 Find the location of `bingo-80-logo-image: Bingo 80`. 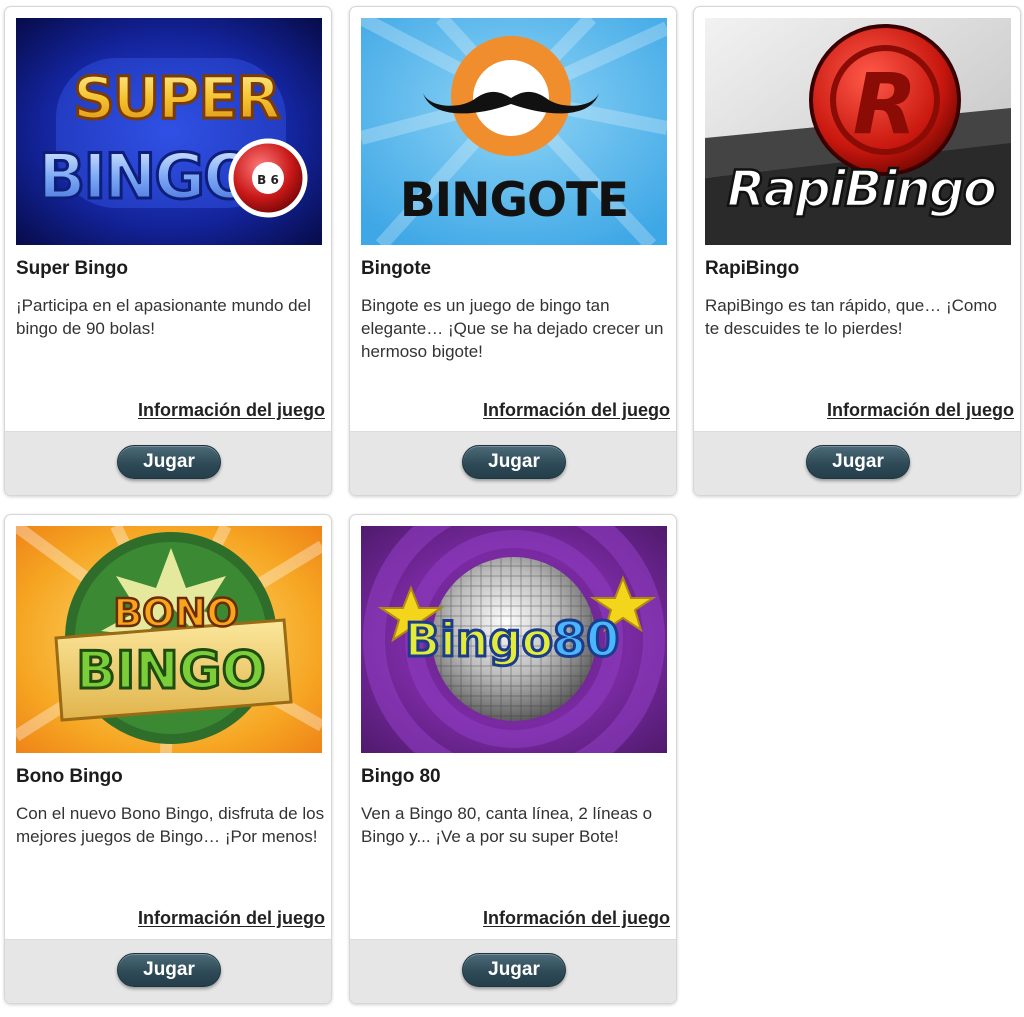

bingo-80-logo-image: Bingo 80 is located at coordinates (514, 639).